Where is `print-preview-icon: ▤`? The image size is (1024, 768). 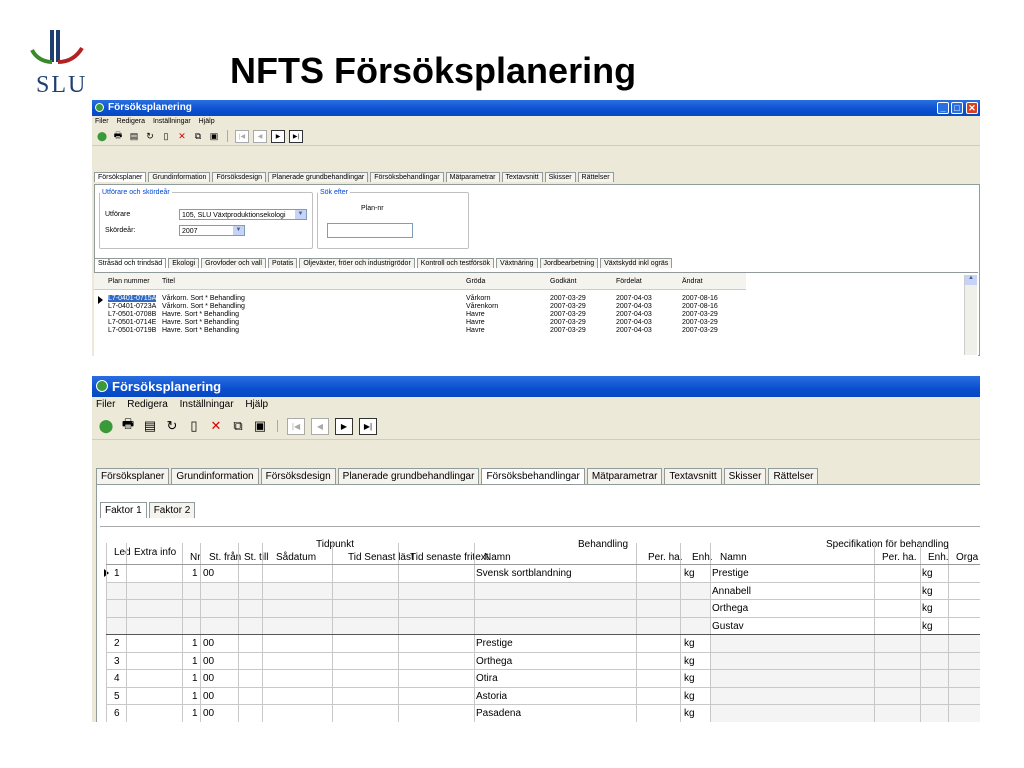 print-preview-icon: ▤ is located at coordinates (134, 136).